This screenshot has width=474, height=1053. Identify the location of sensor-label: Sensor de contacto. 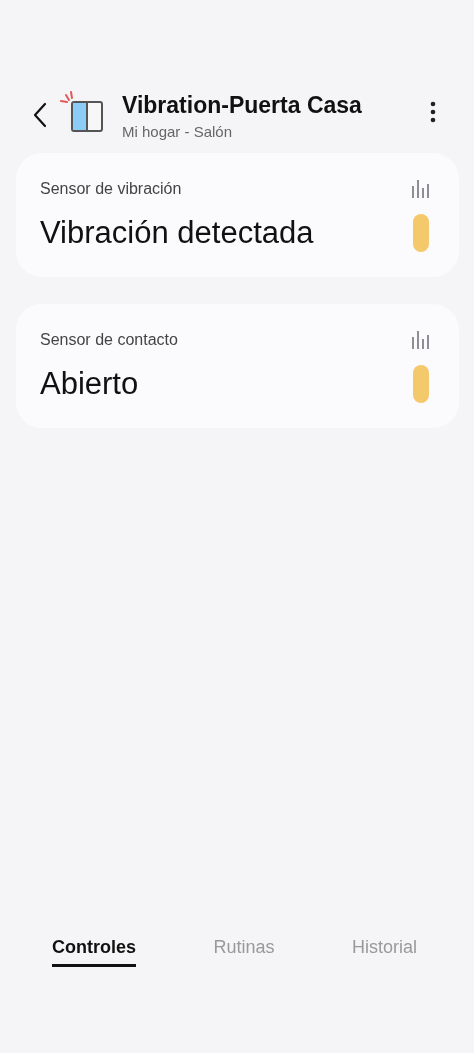
(109, 340).